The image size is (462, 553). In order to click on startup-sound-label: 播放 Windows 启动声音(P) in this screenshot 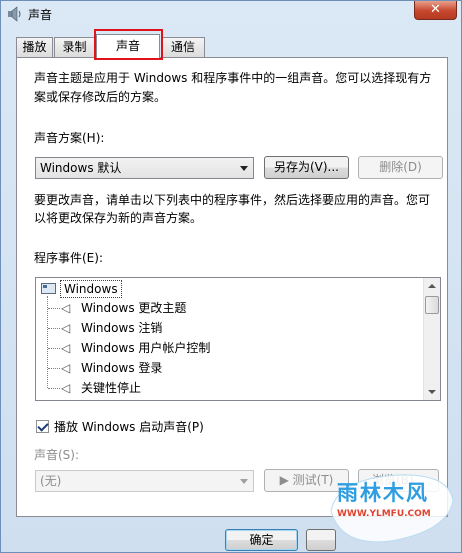, I will do `click(129, 427)`.